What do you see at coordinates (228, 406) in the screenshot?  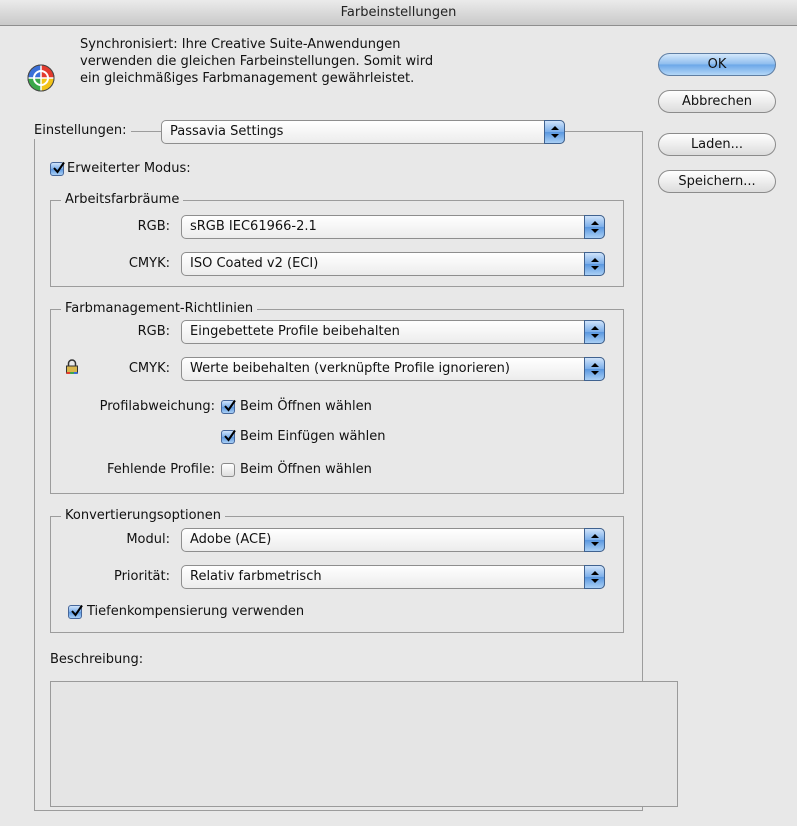 I see `mismatch-open-checkbox` at bounding box center [228, 406].